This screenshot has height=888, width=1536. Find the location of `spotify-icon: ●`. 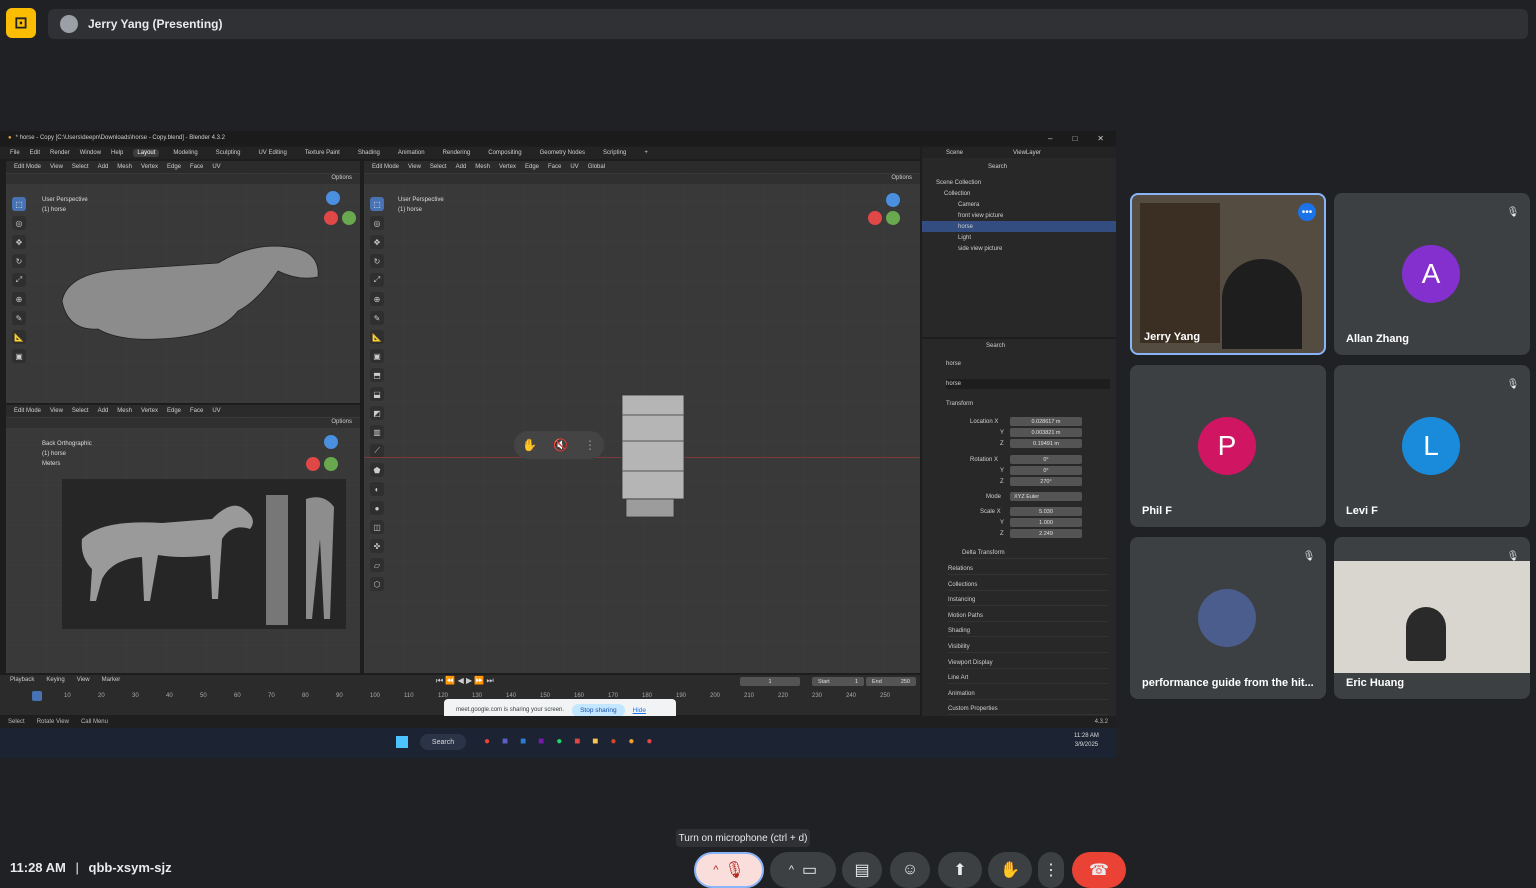

spotify-icon: ● is located at coordinates (559, 741).